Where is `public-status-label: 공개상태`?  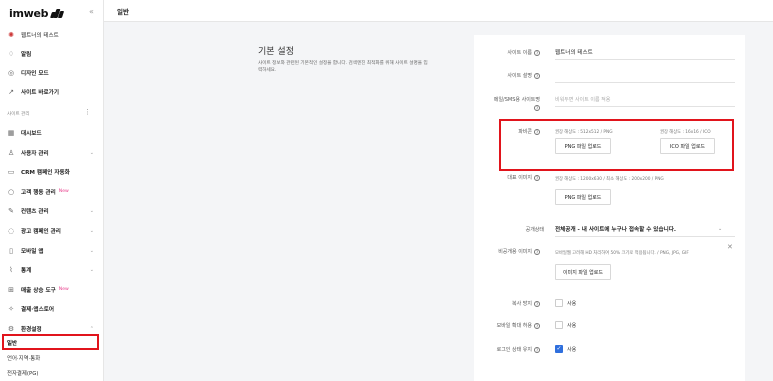 public-status-label: 공개상태 is located at coordinates (534, 230).